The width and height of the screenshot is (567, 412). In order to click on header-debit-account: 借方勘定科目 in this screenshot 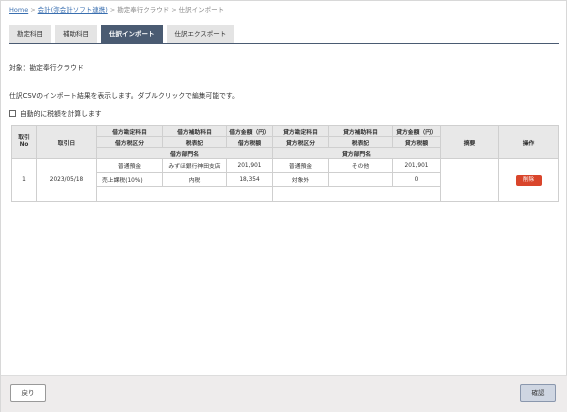, I will do `click(129, 131)`.